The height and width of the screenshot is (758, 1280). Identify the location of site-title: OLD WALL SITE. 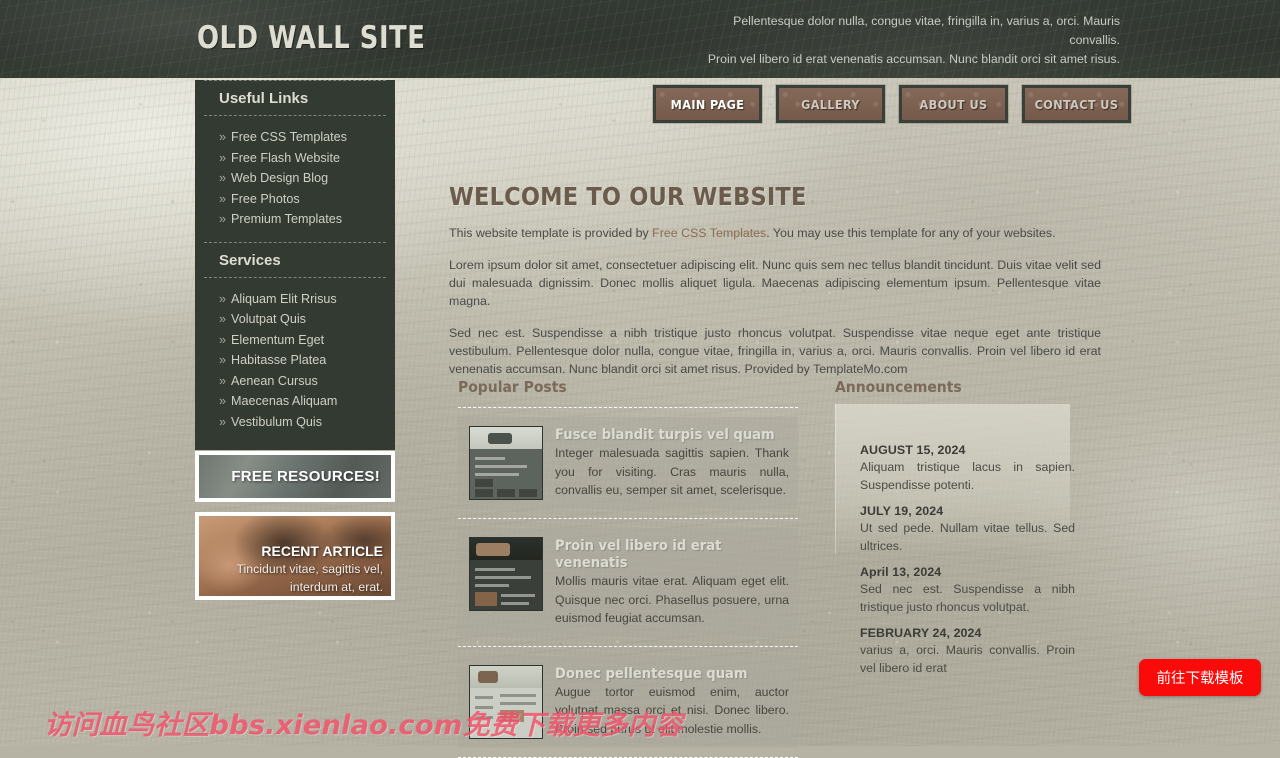
(311, 38).